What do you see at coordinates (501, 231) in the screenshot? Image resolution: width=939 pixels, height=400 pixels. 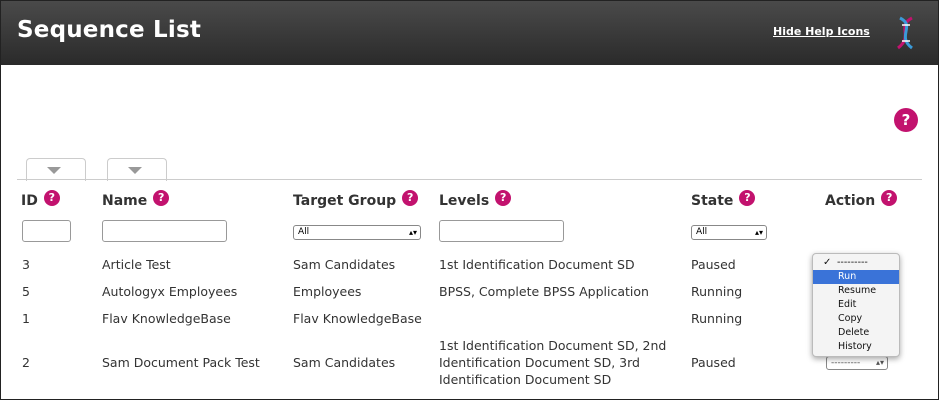 I see `levels-filter-input` at bounding box center [501, 231].